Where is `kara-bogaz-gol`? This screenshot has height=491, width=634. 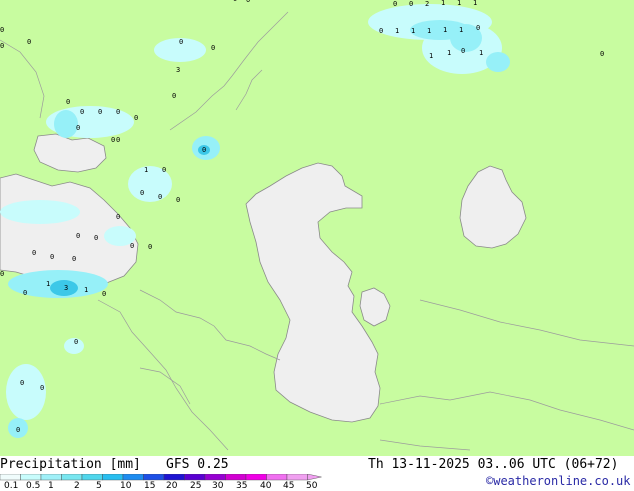
kara-bogaz-gol is located at coordinates (375, 307).